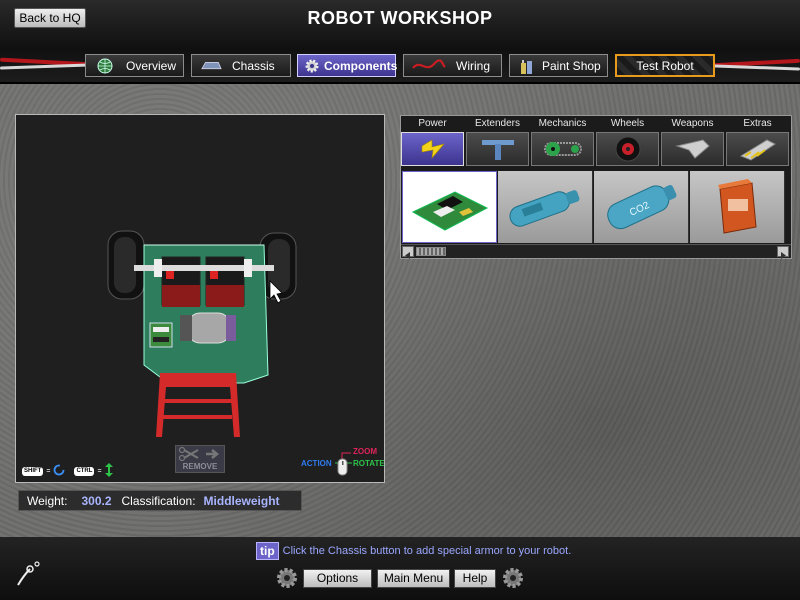 This screenshot has width=800, height=600. I want to click on blade-icon, so click(692, 149).